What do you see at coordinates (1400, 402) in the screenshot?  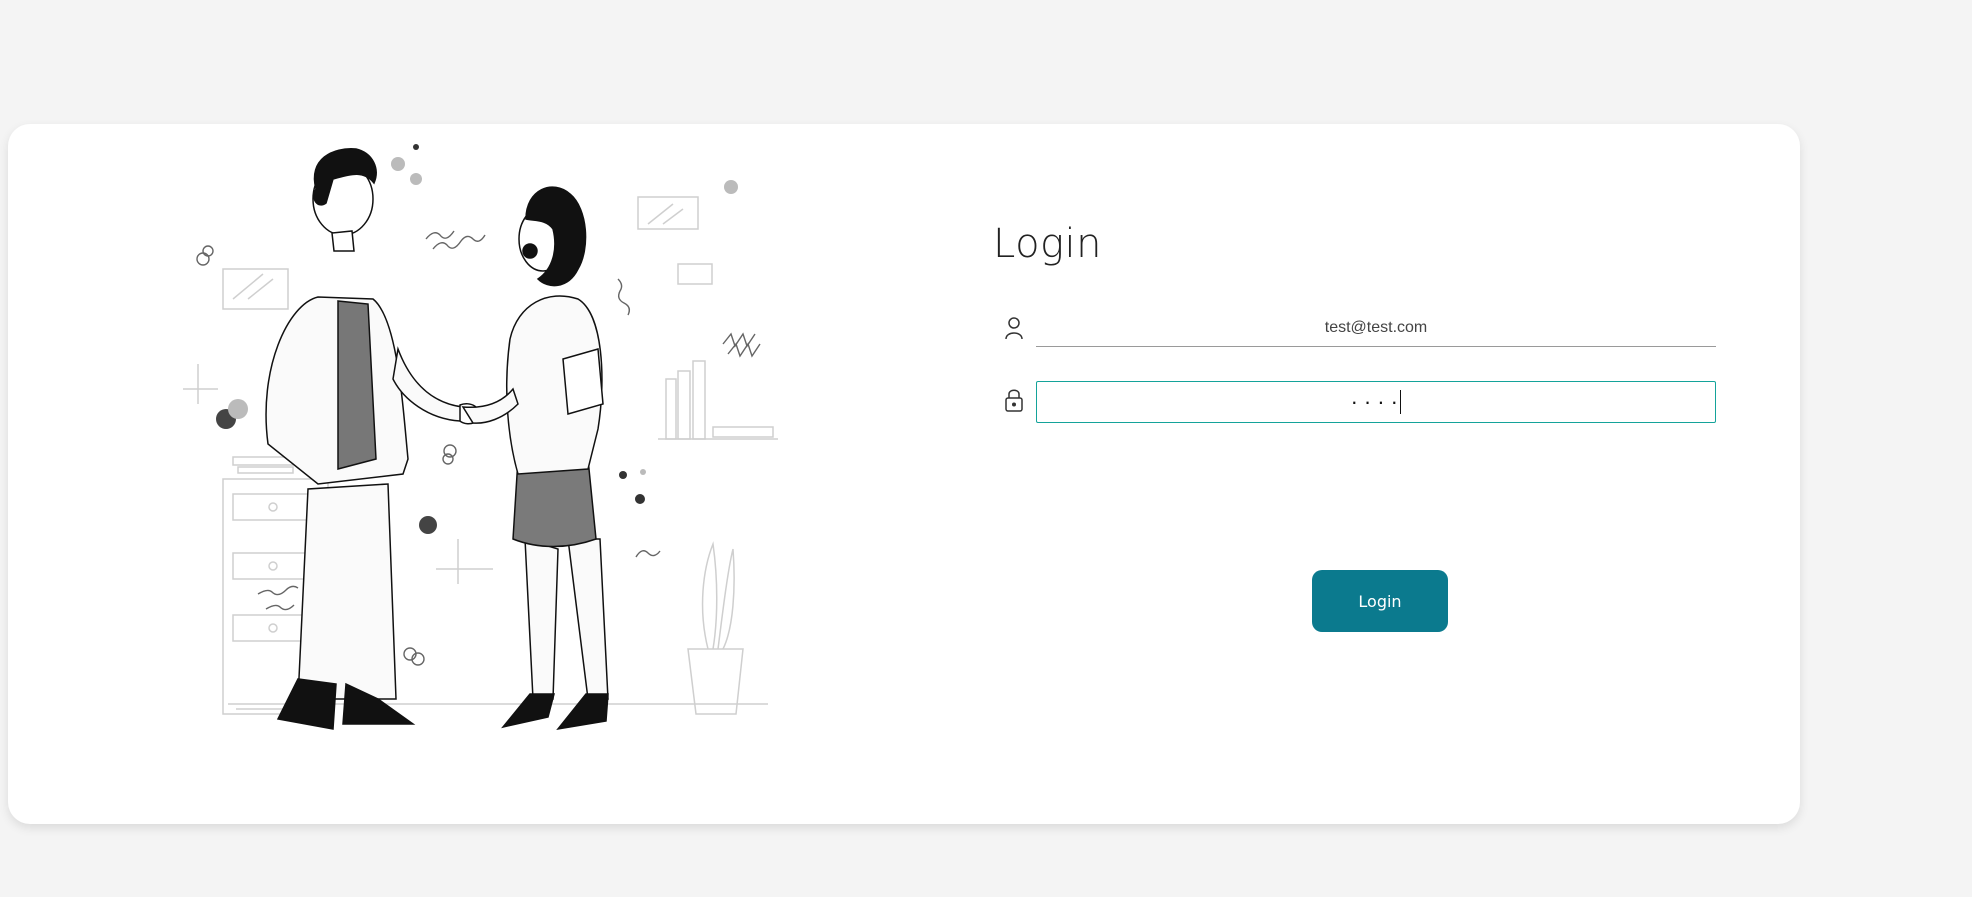 I see `text-cursor` at bounding box center [1400, 402].